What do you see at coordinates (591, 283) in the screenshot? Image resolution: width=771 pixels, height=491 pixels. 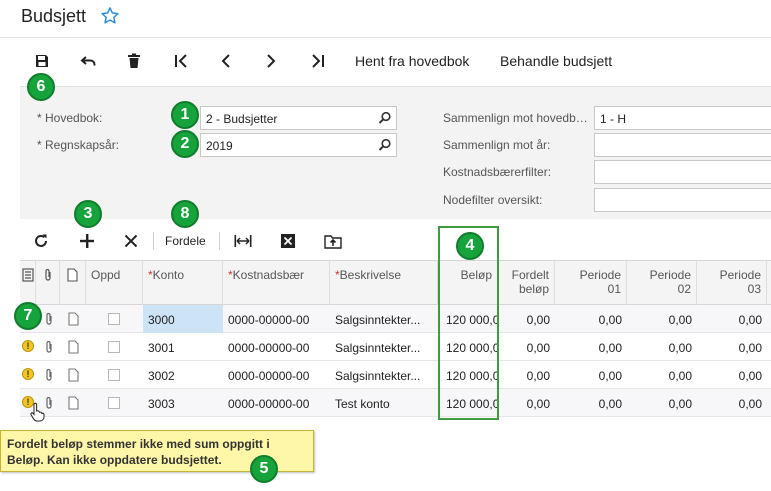 I see `column-header-period-01: Periode 01` at bounding box center [591, 283].